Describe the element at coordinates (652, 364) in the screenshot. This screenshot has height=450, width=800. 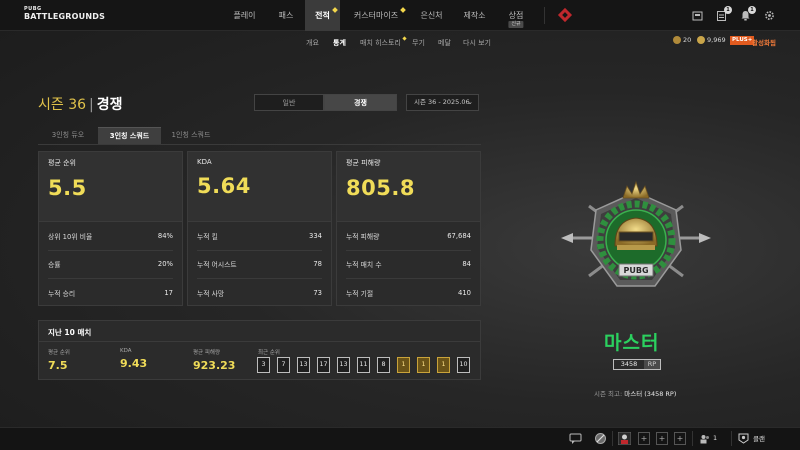
I see `rp-unit: RP` at that location.